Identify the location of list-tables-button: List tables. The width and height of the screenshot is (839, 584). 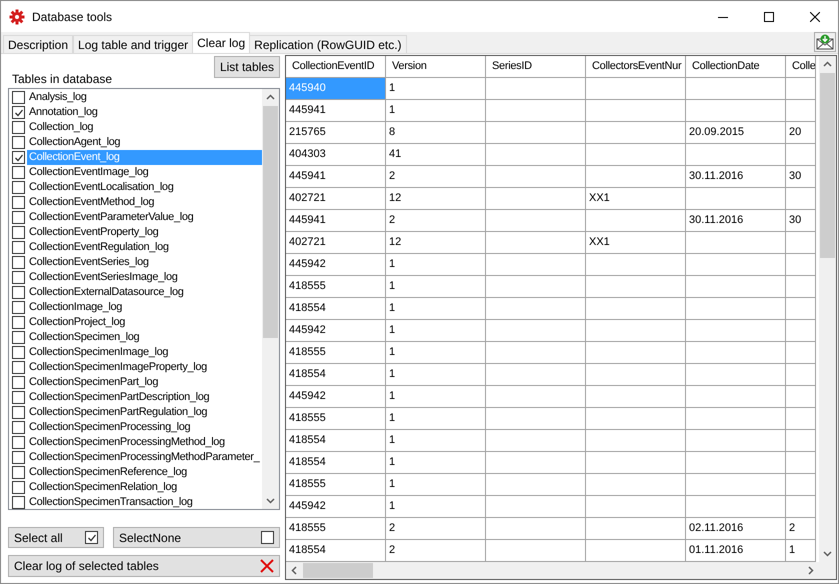
(247, 67).